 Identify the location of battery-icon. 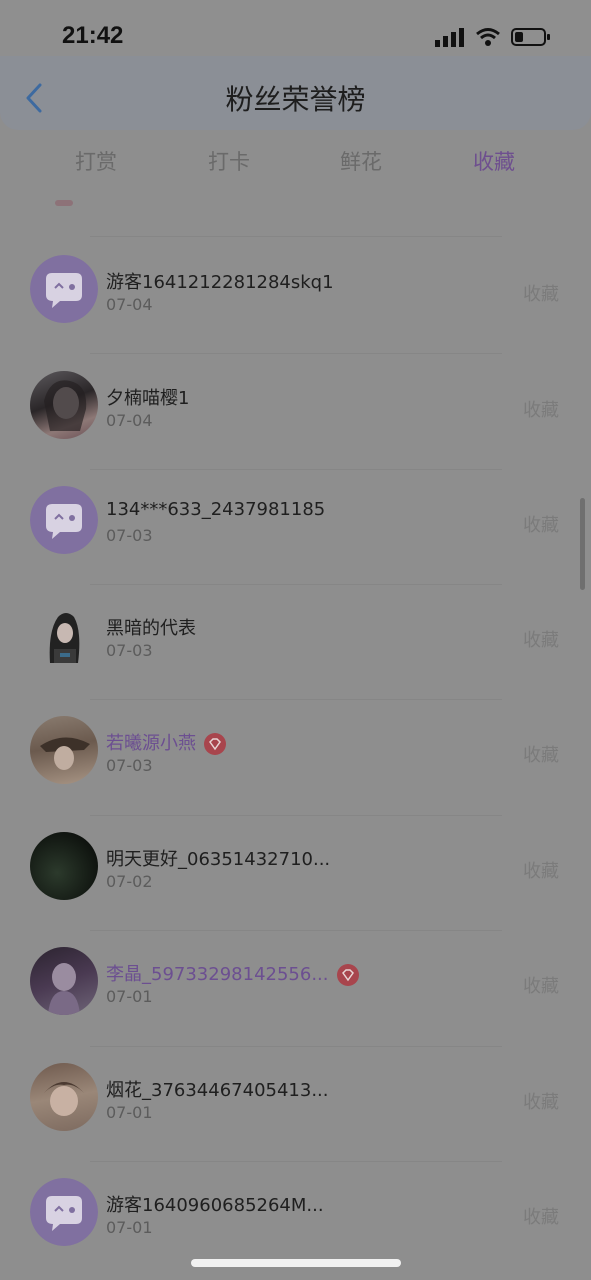
(530, 37).